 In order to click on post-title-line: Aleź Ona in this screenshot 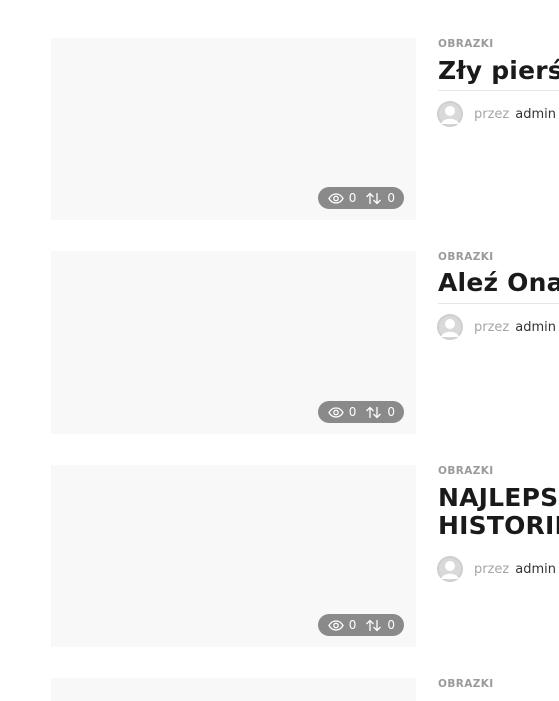, I will do `click(498, 283)`.